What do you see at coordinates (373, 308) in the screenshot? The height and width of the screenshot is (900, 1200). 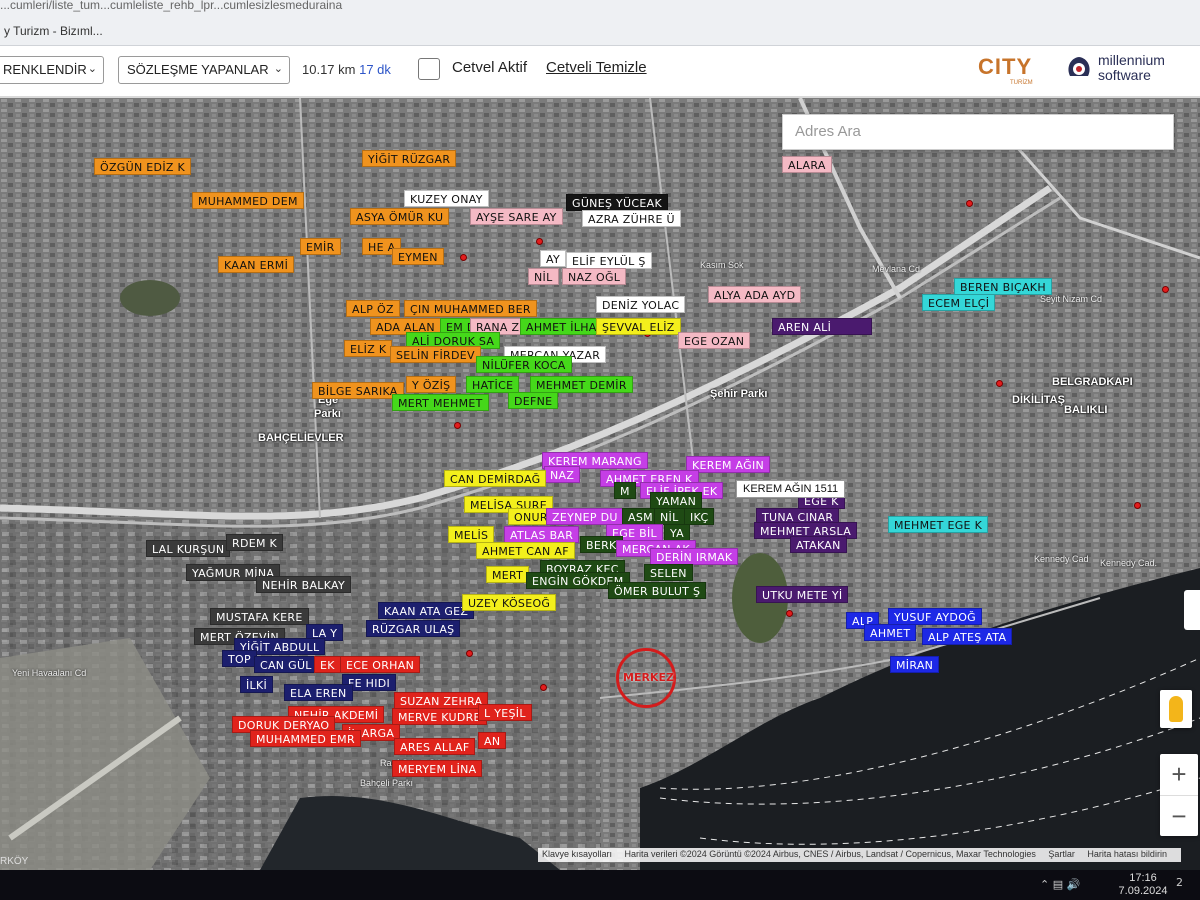 I see `customer-label: ALP ÖZ` at bounding box center [373, 308].